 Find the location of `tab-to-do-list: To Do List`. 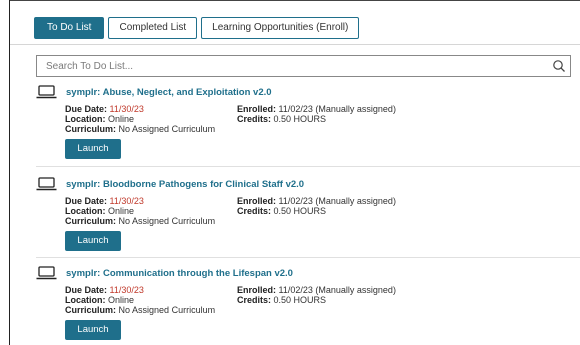

tab-to-do-list: To Do List is located at coordinates (69, 28).